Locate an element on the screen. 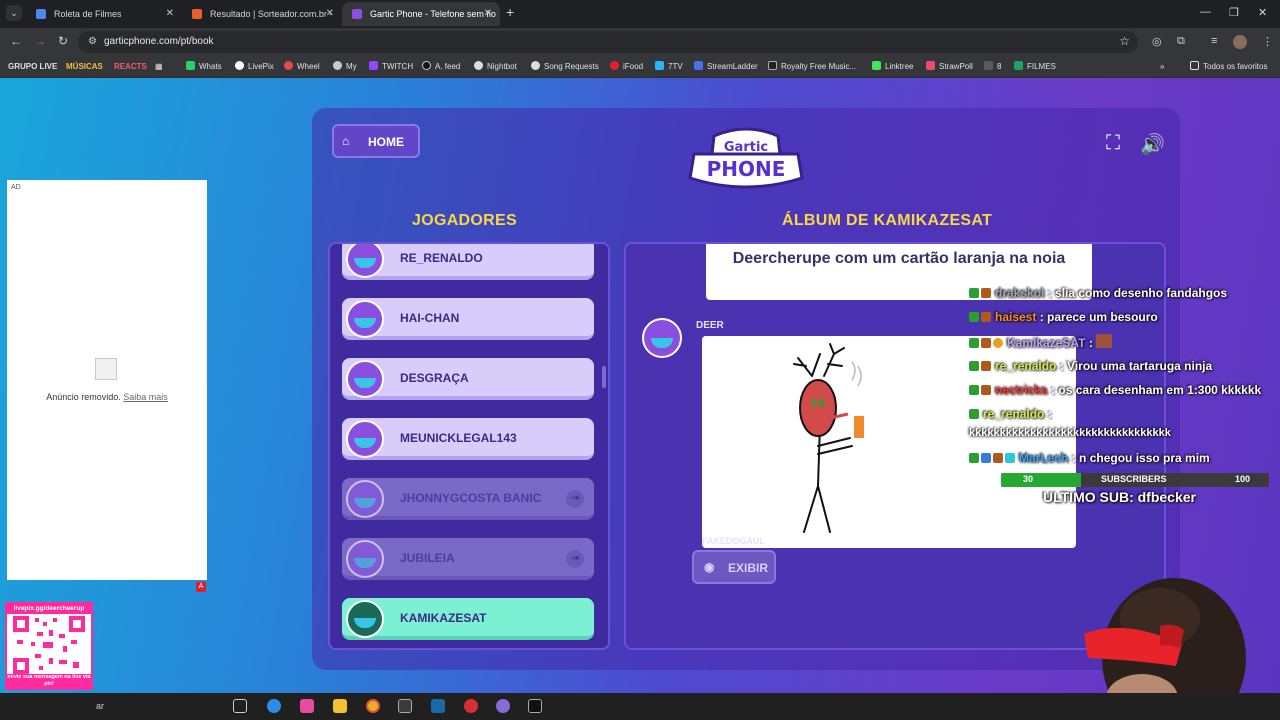  volume-icon: 🔊 is located at coordinates (1152, 144).